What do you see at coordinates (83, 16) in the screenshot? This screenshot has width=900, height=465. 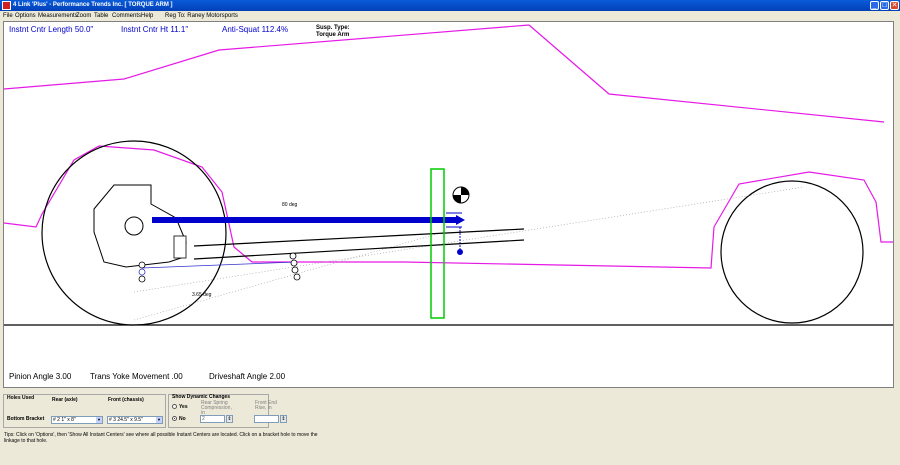 I see `menu-zoom: Zoom` at bounding box center [83, 16].